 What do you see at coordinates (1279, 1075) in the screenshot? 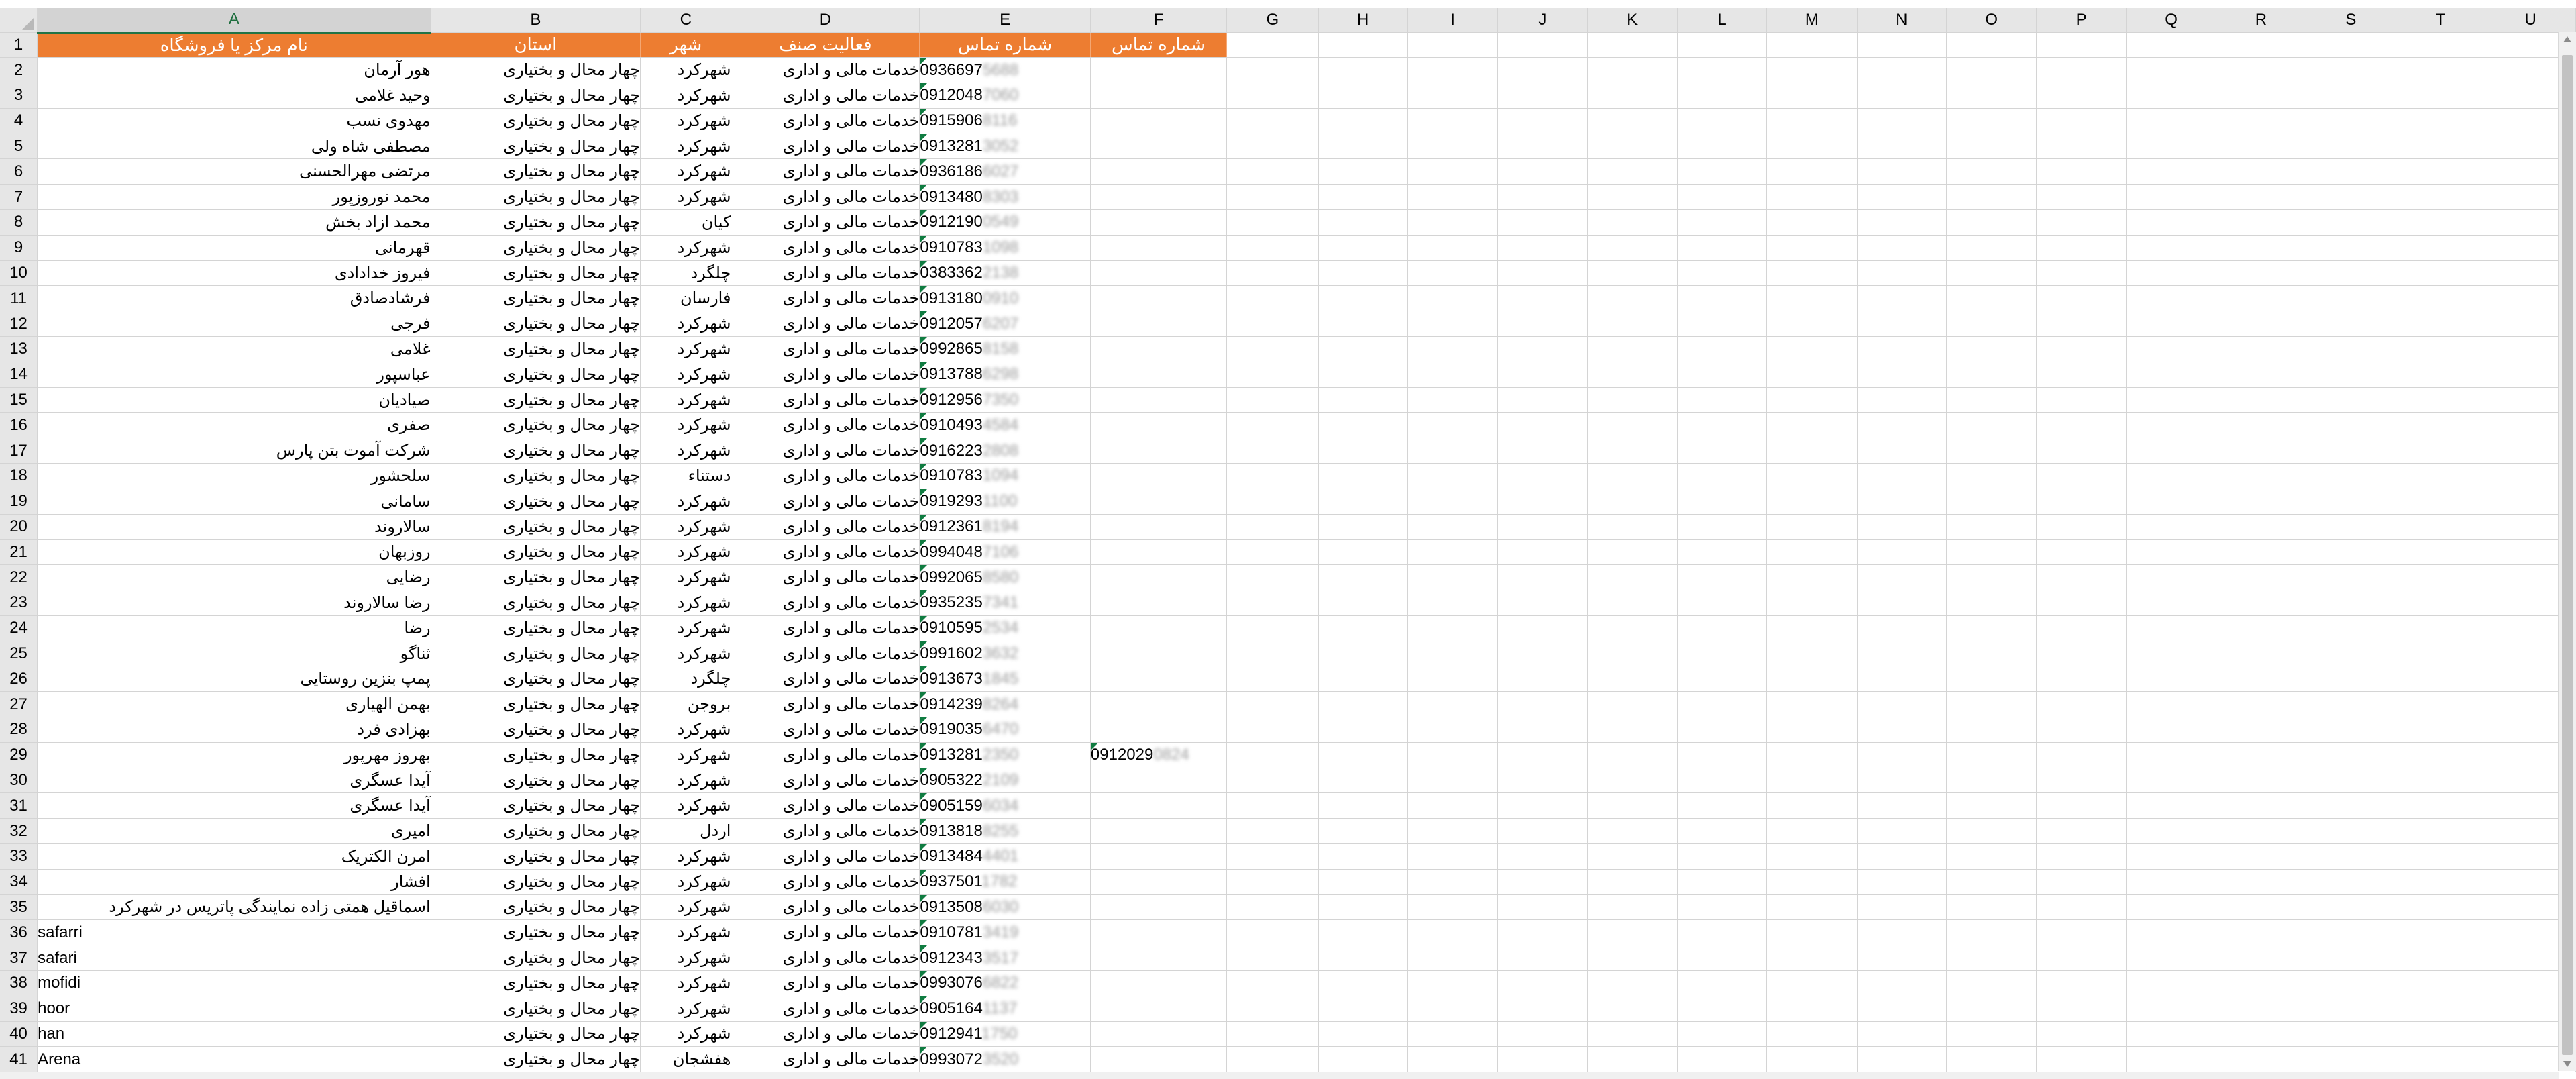
I see `horizontal-scrollbar` at bounding box center [1279, 1075].